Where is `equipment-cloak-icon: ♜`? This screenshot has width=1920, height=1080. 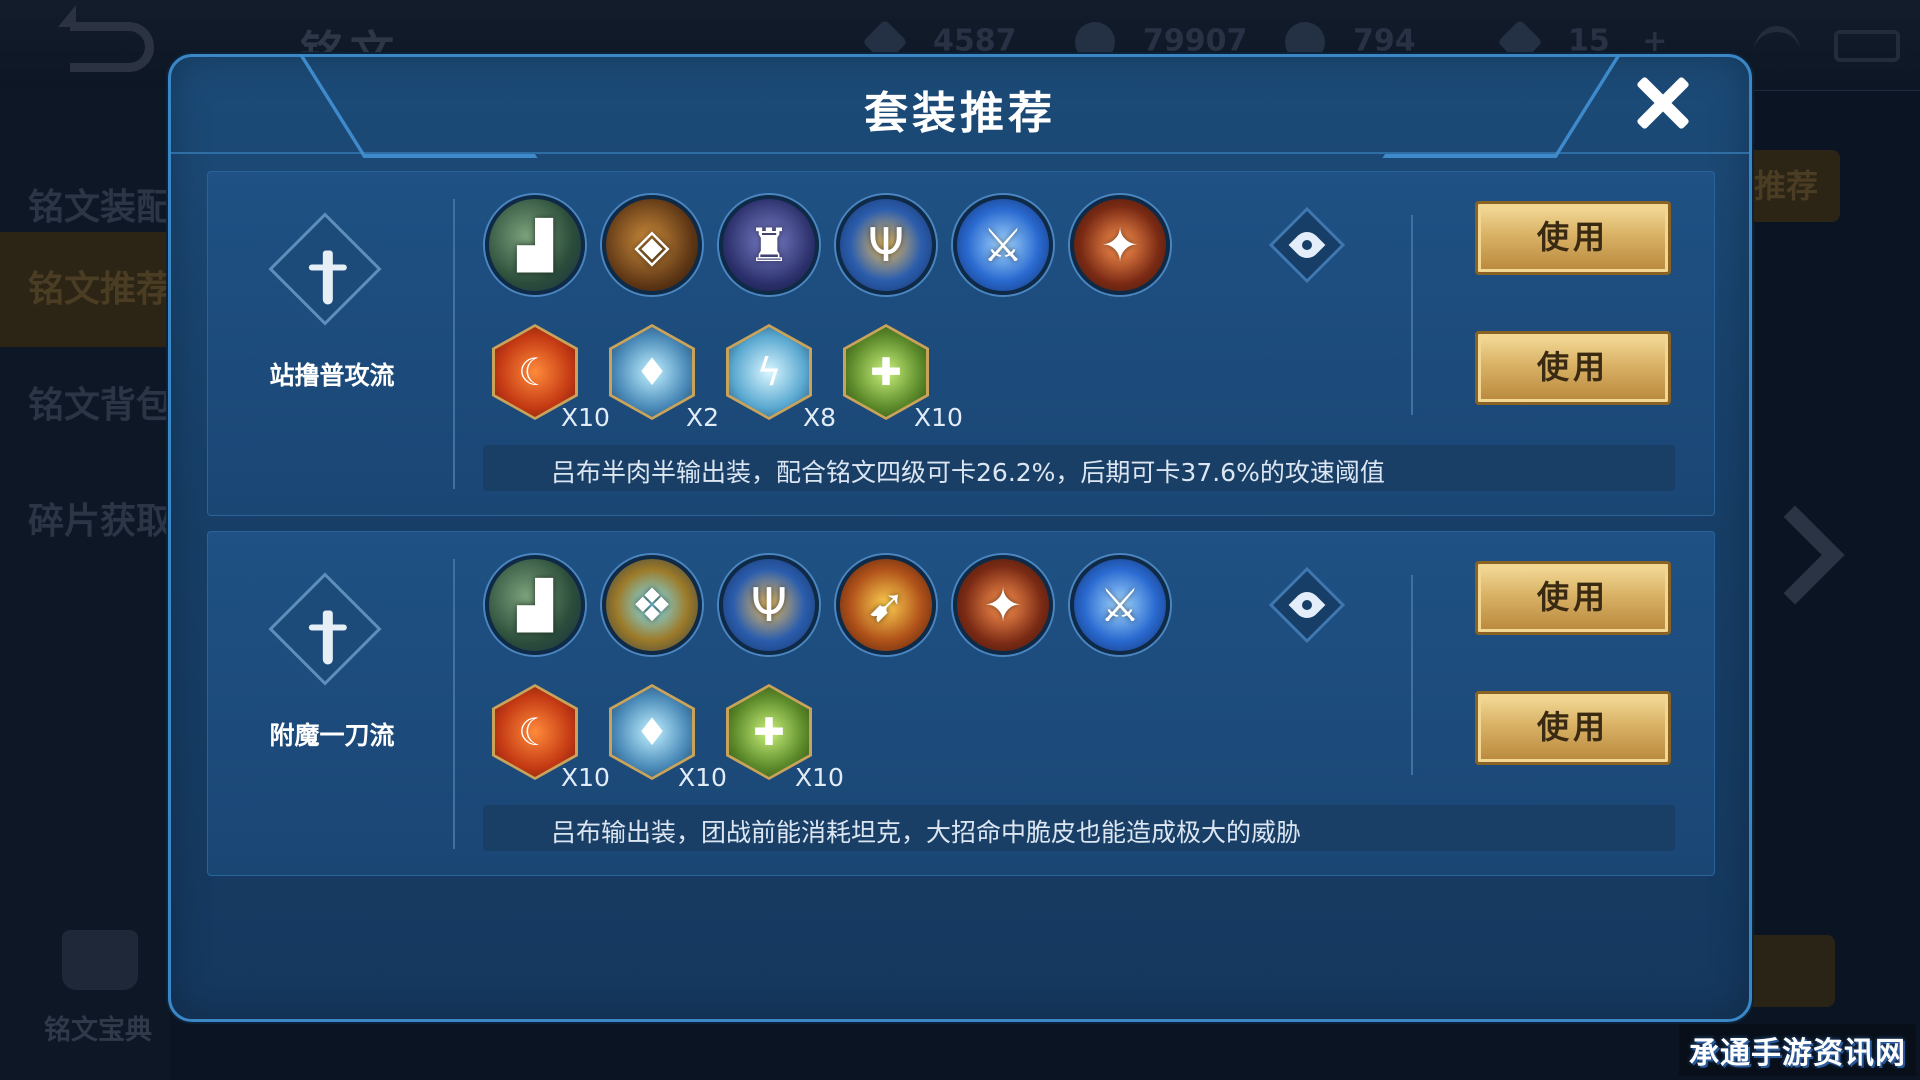
equipment-cloak-icon: ♜ is located at coordinates (769, 245).